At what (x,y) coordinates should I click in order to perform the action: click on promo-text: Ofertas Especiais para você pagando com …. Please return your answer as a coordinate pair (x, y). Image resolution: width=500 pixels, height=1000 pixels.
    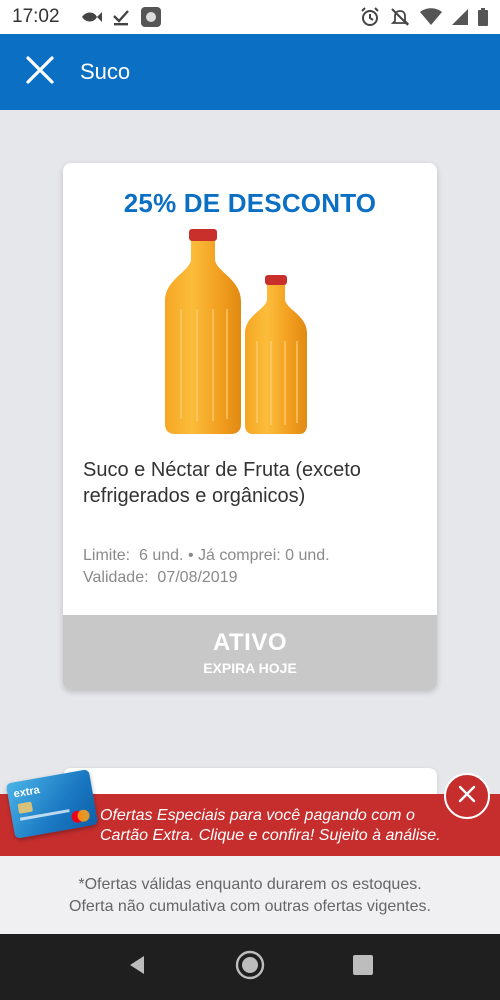
    Looking at the image, I should click on (270, 825).